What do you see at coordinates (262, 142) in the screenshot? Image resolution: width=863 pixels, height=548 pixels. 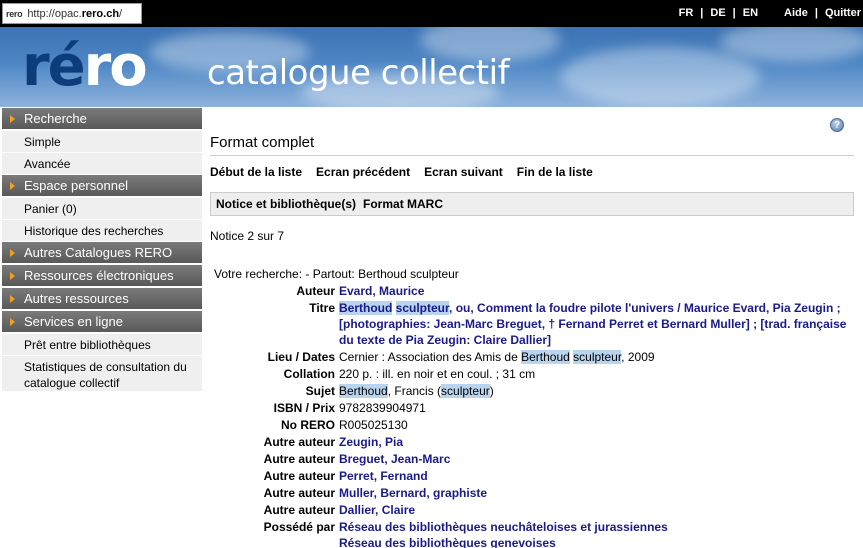 I see `page-title: Format complet` at bounding box center [262, 142].